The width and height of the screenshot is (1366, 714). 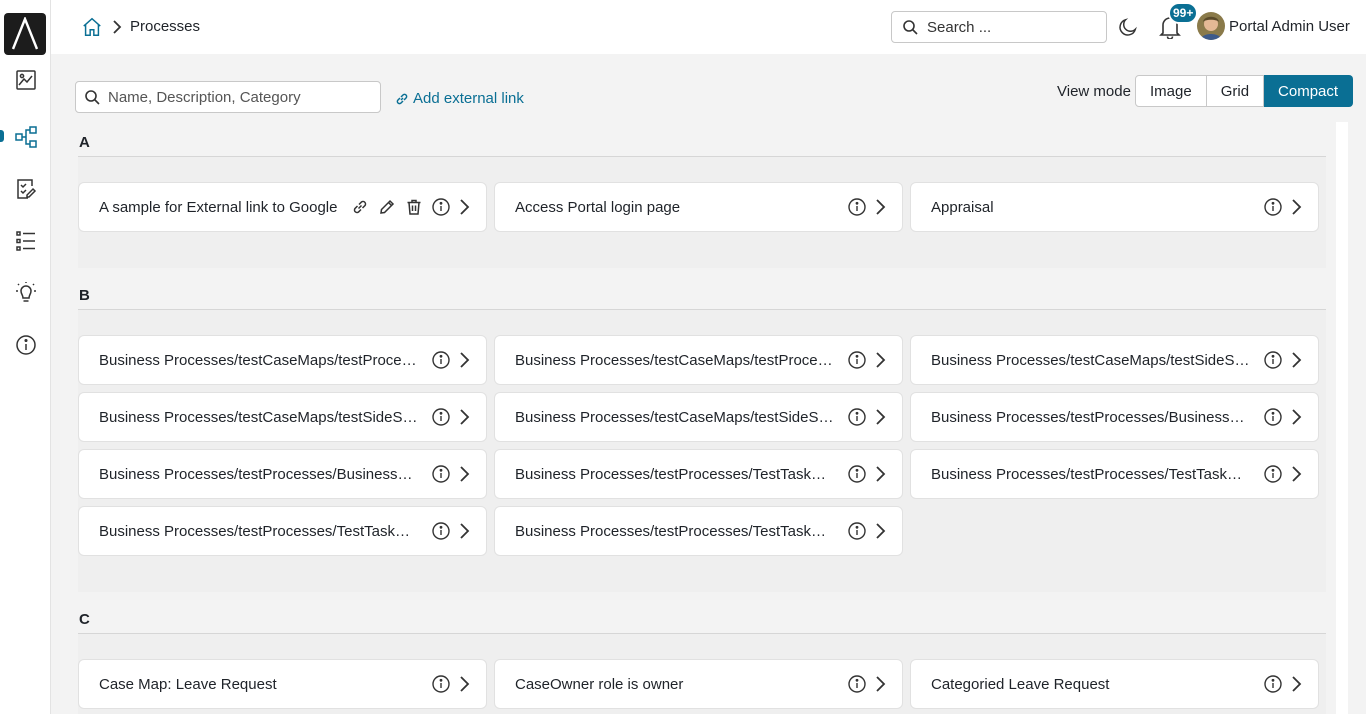 I want to click on view-mode-grid-button: Grid, so click(x=1235, y=91).